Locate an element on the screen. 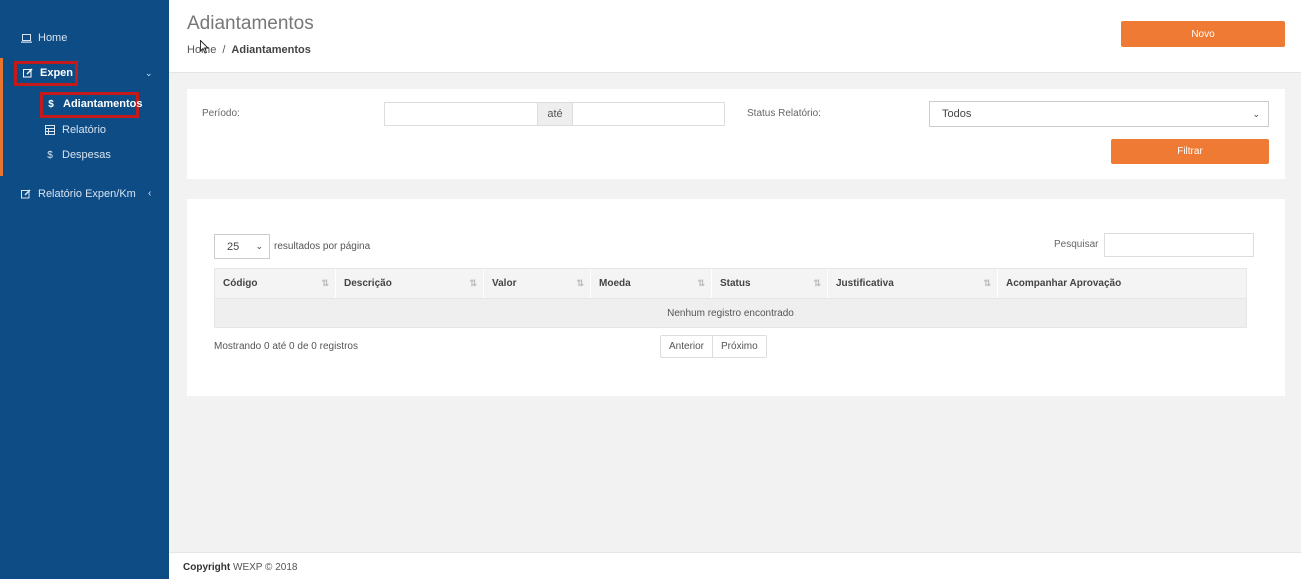 The width and height of the screenshot is (1301, 579). column-header-codigo: Código ⇅ is located at coordinates (275, 283).